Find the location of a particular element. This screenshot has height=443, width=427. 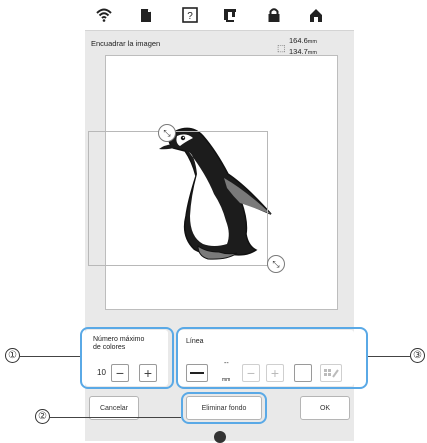

home-icon is located at coordinates (316, 15).